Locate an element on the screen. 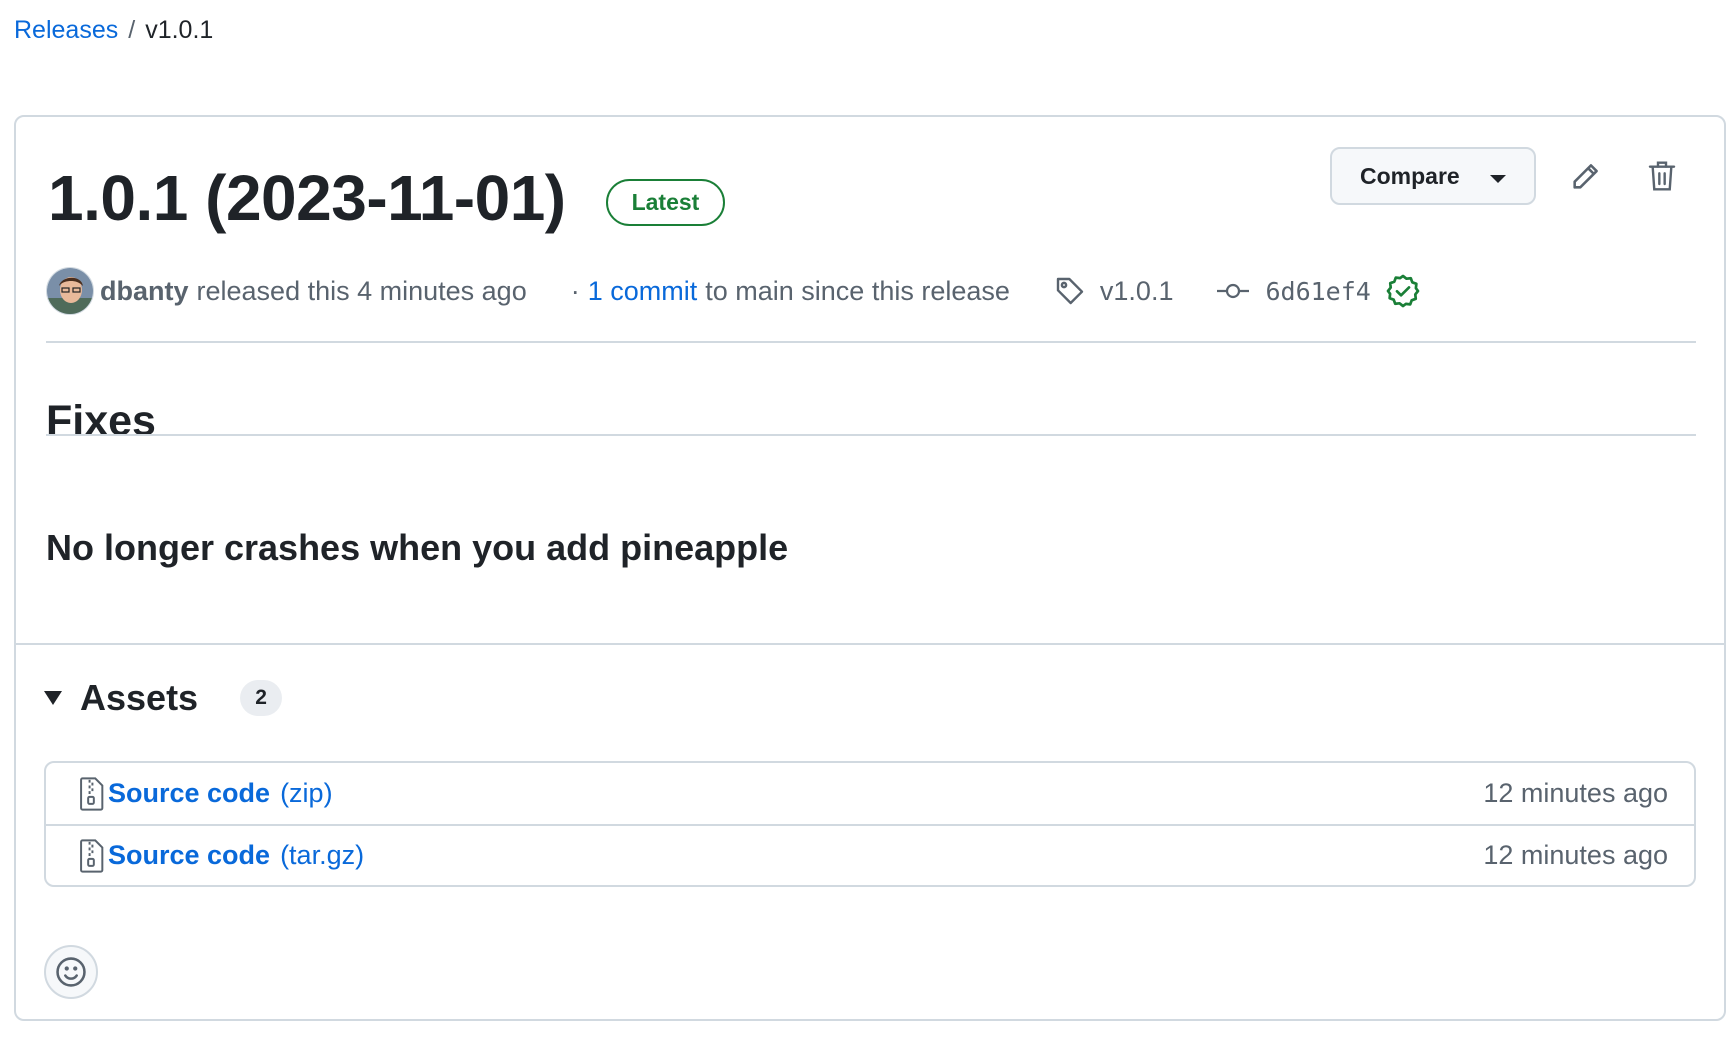 This screenshot has height=1048, width=1736. trash-icon is located at coordinates (1662, 176).